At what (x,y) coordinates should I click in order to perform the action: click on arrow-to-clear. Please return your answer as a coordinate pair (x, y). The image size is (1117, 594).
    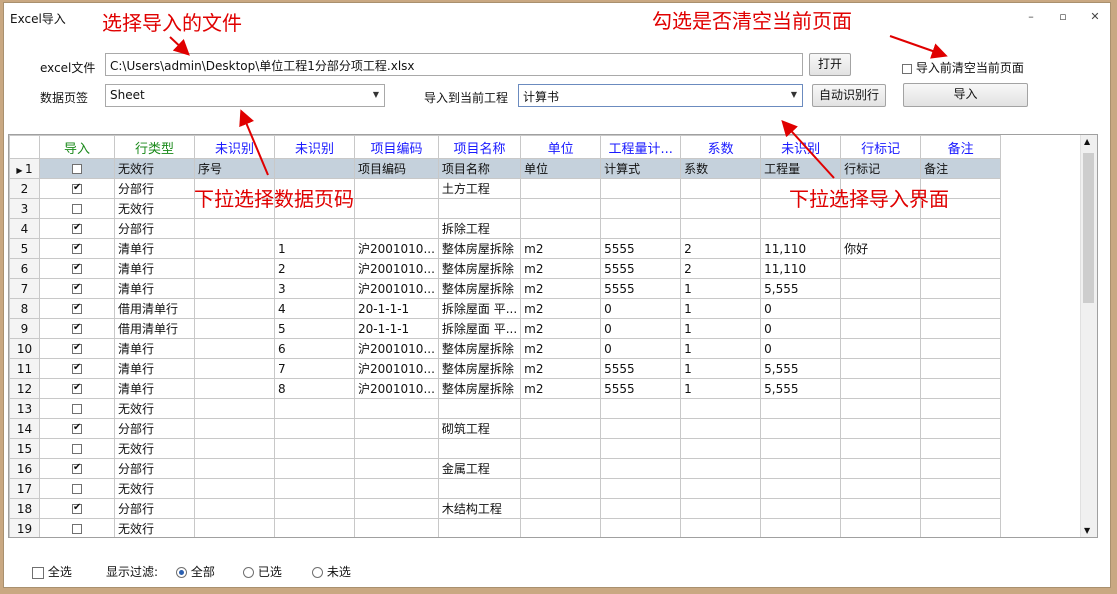
    Looking at the image, I should click on (918, 47).